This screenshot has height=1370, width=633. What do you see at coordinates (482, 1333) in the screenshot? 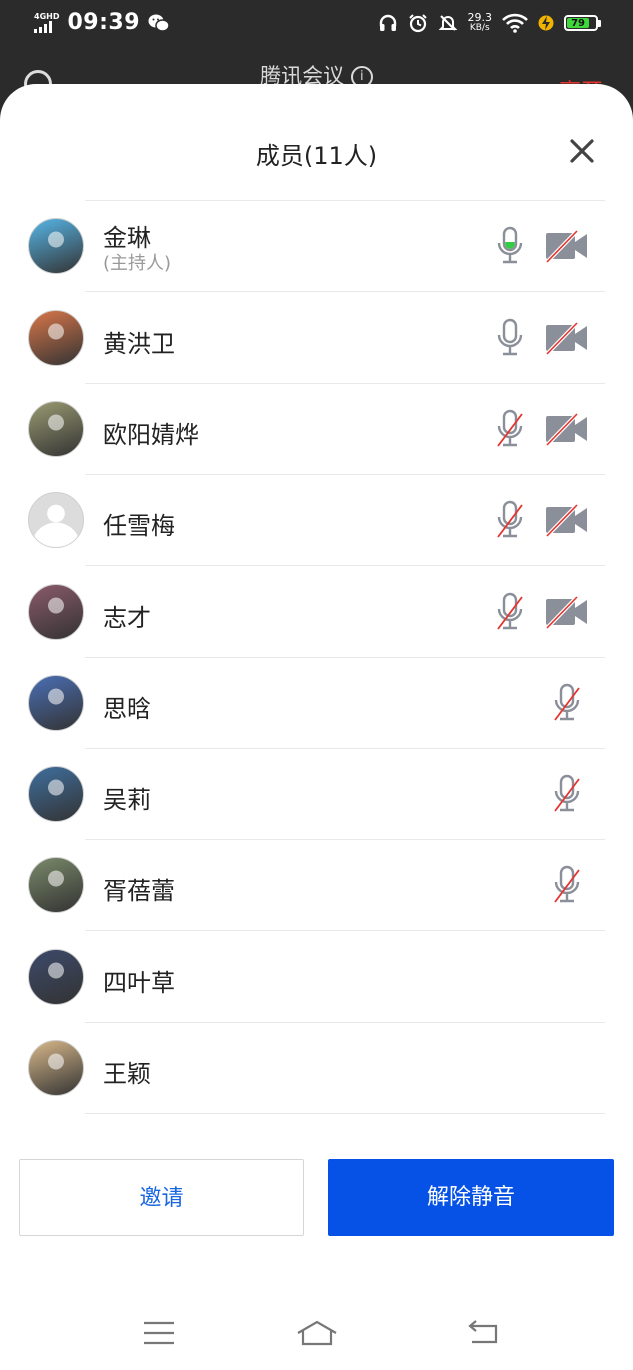
I see `back-icon` at bounding box center [482, 1333].